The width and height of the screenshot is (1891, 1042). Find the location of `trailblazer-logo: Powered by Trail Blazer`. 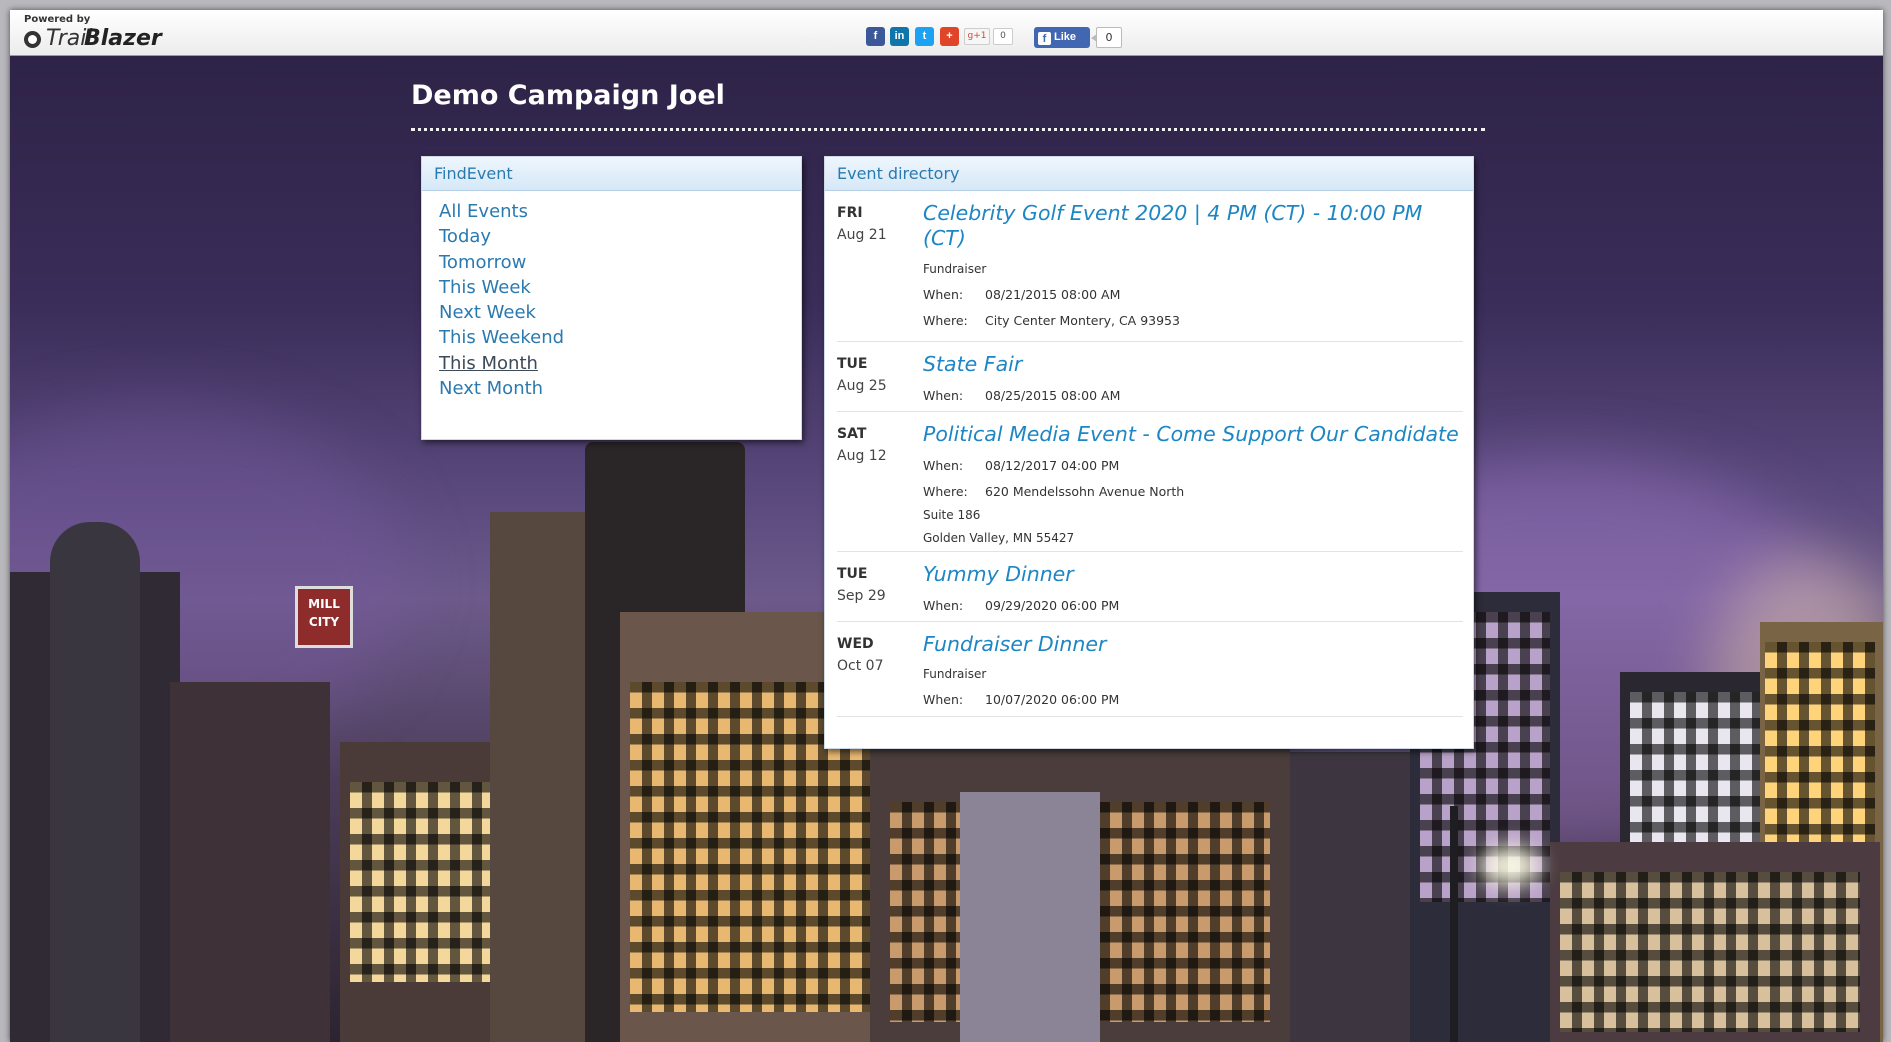

trailblazer-logo: Powered by Trail Blazer is located at coordinates (97, 34).